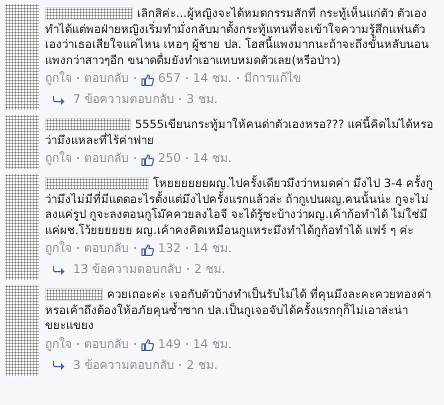  What do you see at coordinates (241, 131) in the screenshot?
I see `comment-text: 5555เขียนกระทู้มาให้คนด่าตัวเองหรอ??? แค่นี้คิดไม่ได้หรอว่ามึงแหละที่ไร้ค่าฟาย` at bounding box center [241, 131].